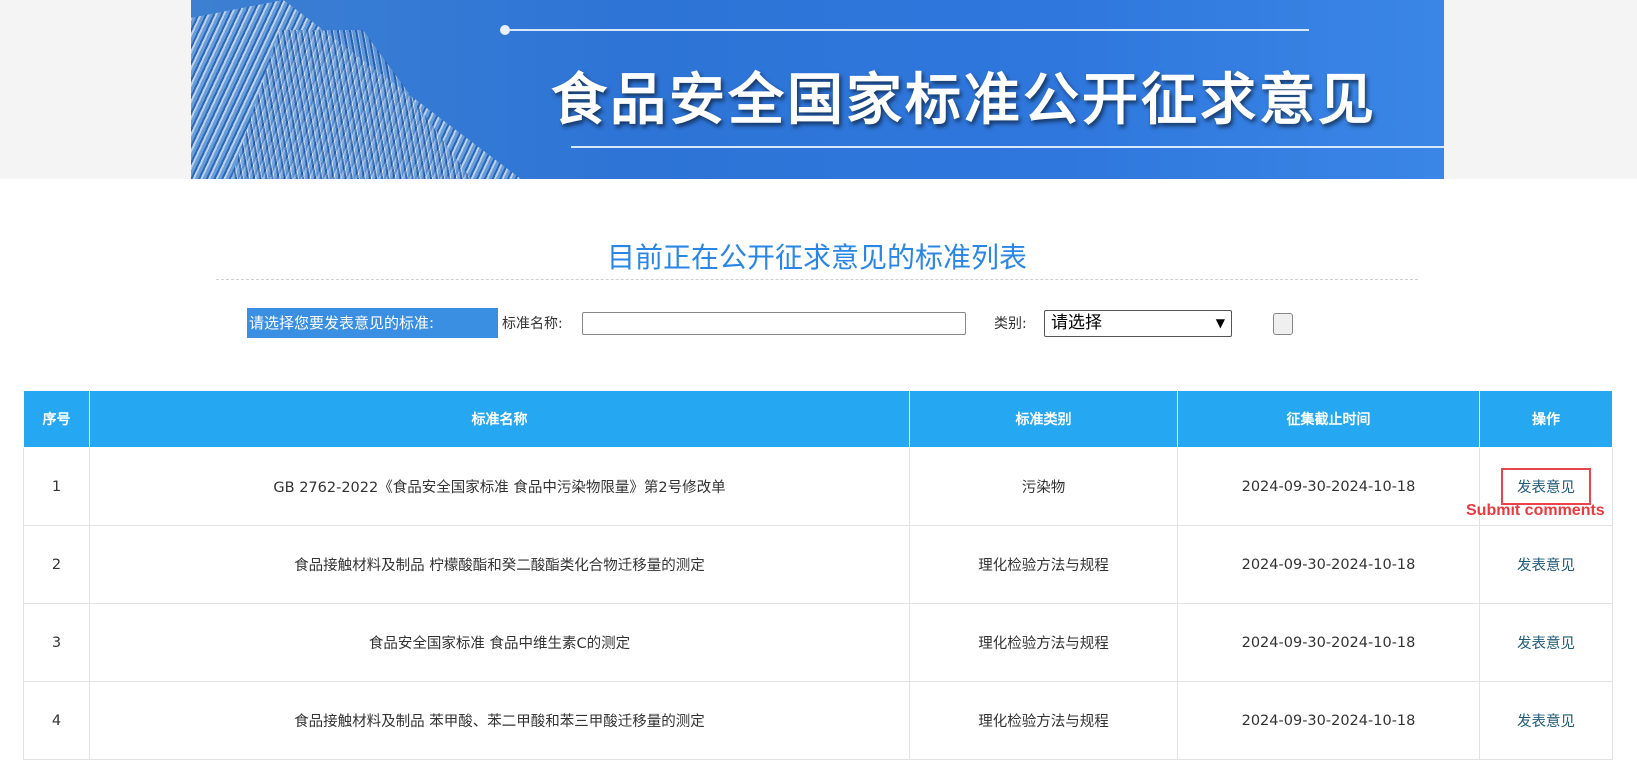 The width and height of the screenshot is (1637, 760). What do you see at coordinates (372, 323) in the screenshot?
I see `filter-section-label: 请选择您要发表意见的标准:` at bounding box center [372, 323].